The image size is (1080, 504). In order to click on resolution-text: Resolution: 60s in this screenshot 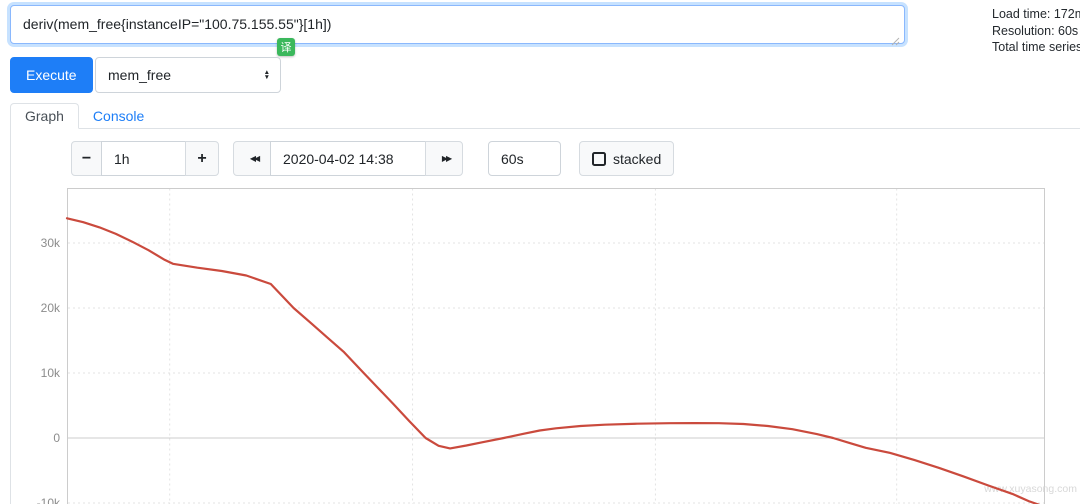, I will do `click(1035, 30)`.